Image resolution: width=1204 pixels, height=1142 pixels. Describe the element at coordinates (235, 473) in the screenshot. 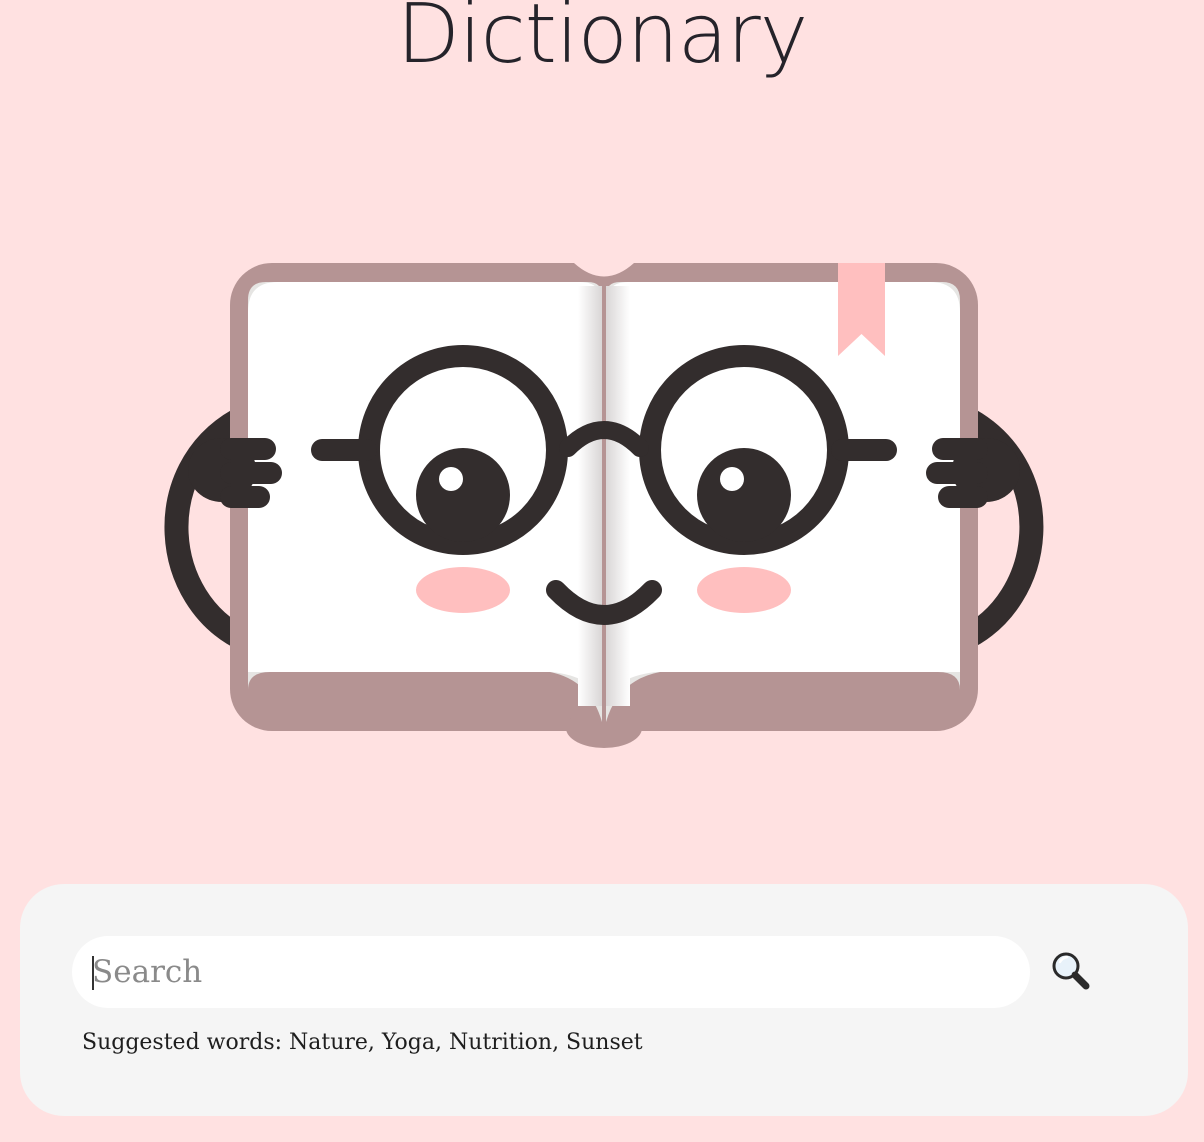

I see `left-hand` at that location.